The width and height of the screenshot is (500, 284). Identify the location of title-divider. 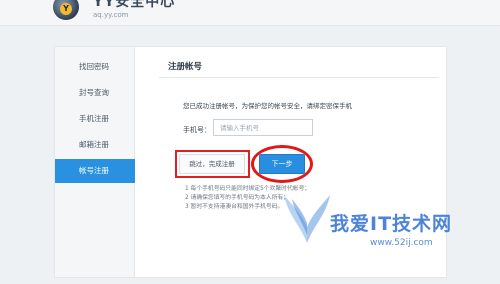
(299, 77).